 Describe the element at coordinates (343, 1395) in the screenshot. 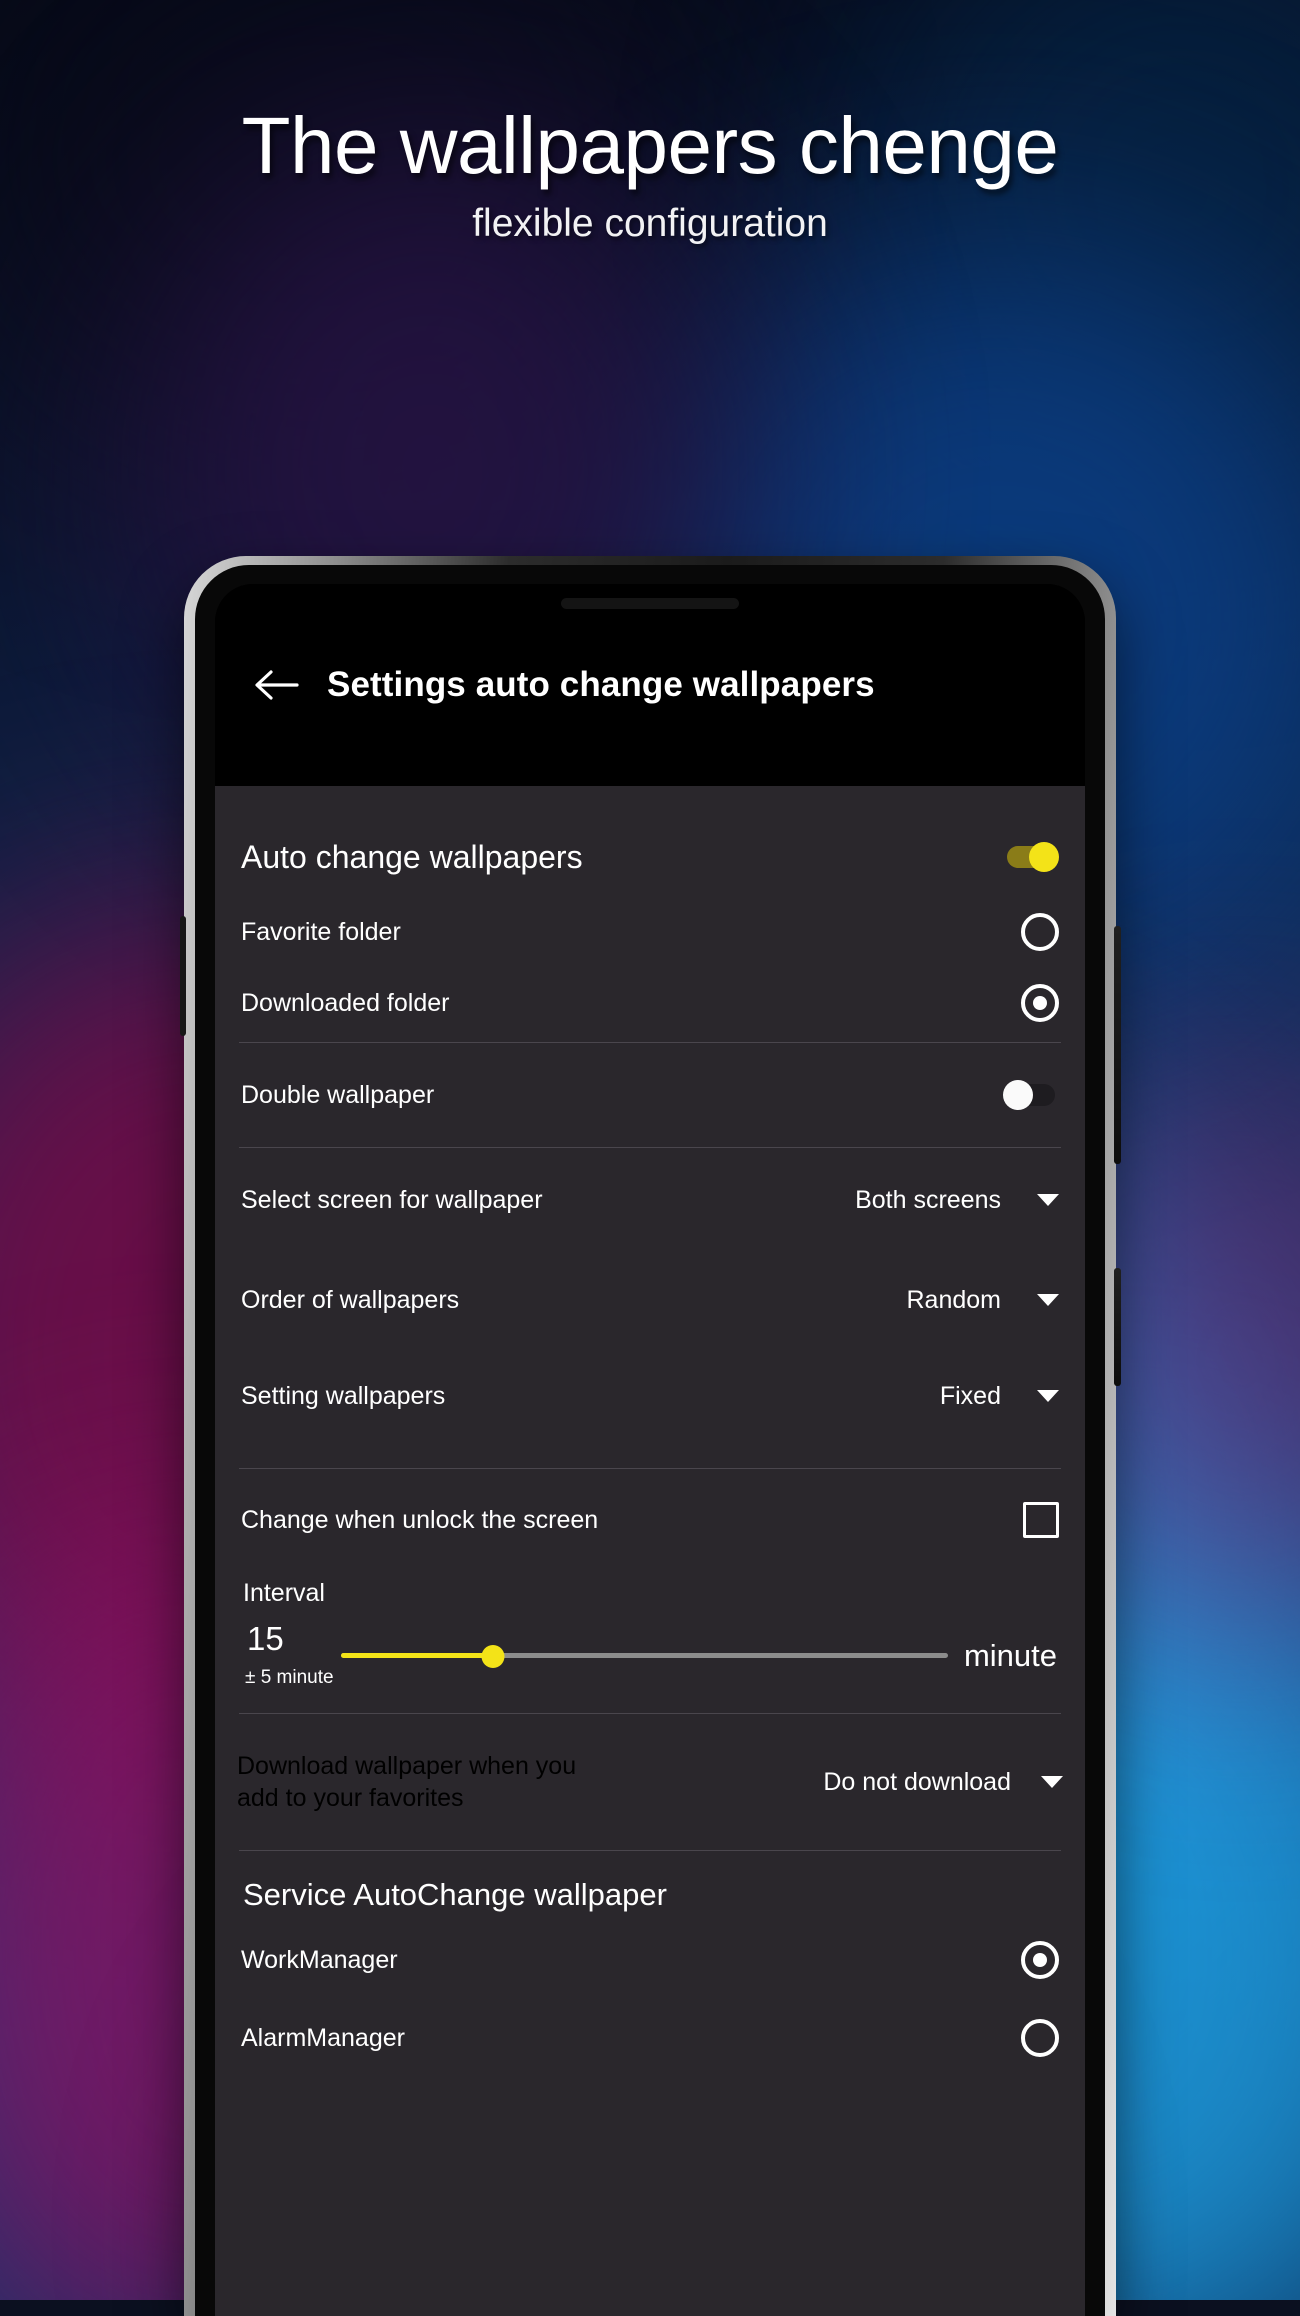

I see `setting-wallpapers-label: Setting wallpapers` at that location.